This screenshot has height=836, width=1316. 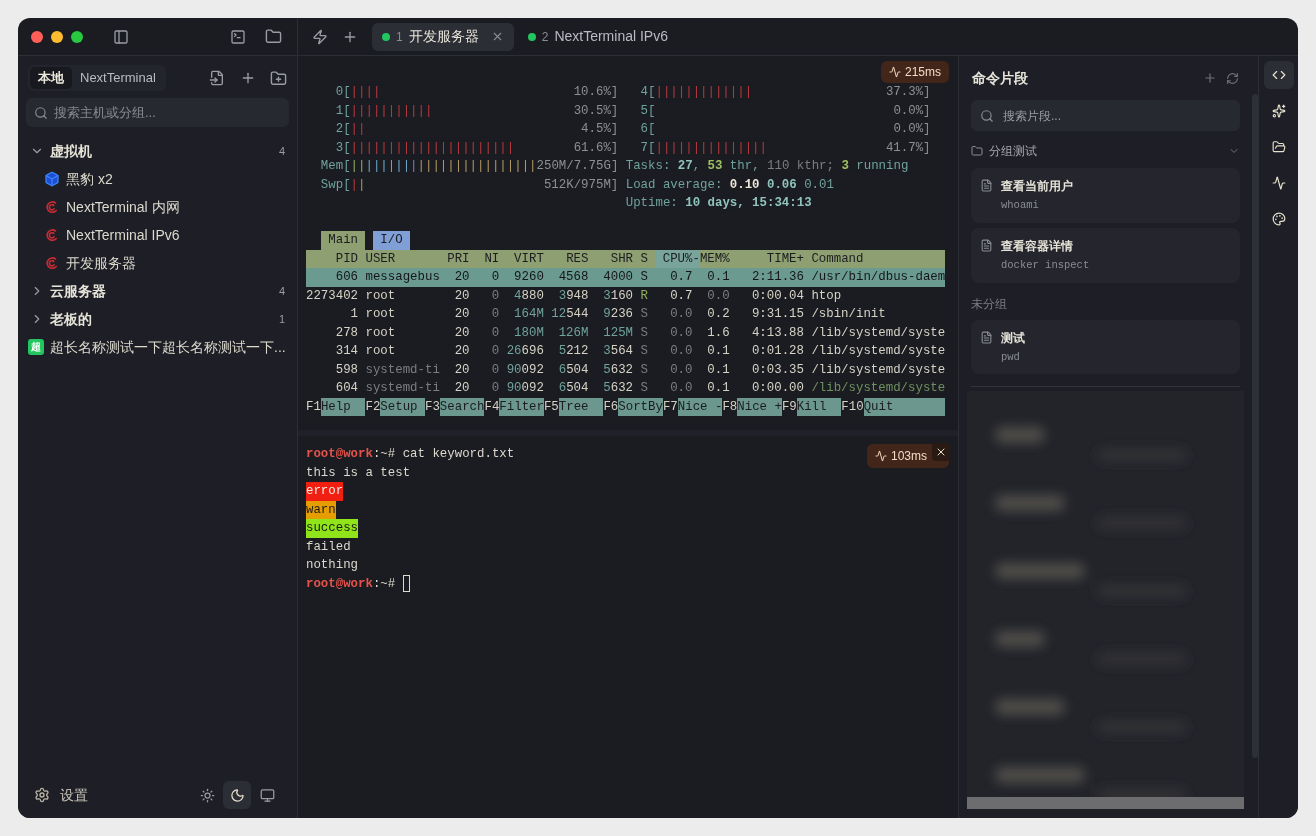 I want to click on sidebar-toggle-icon, so click(x=121, y=36).